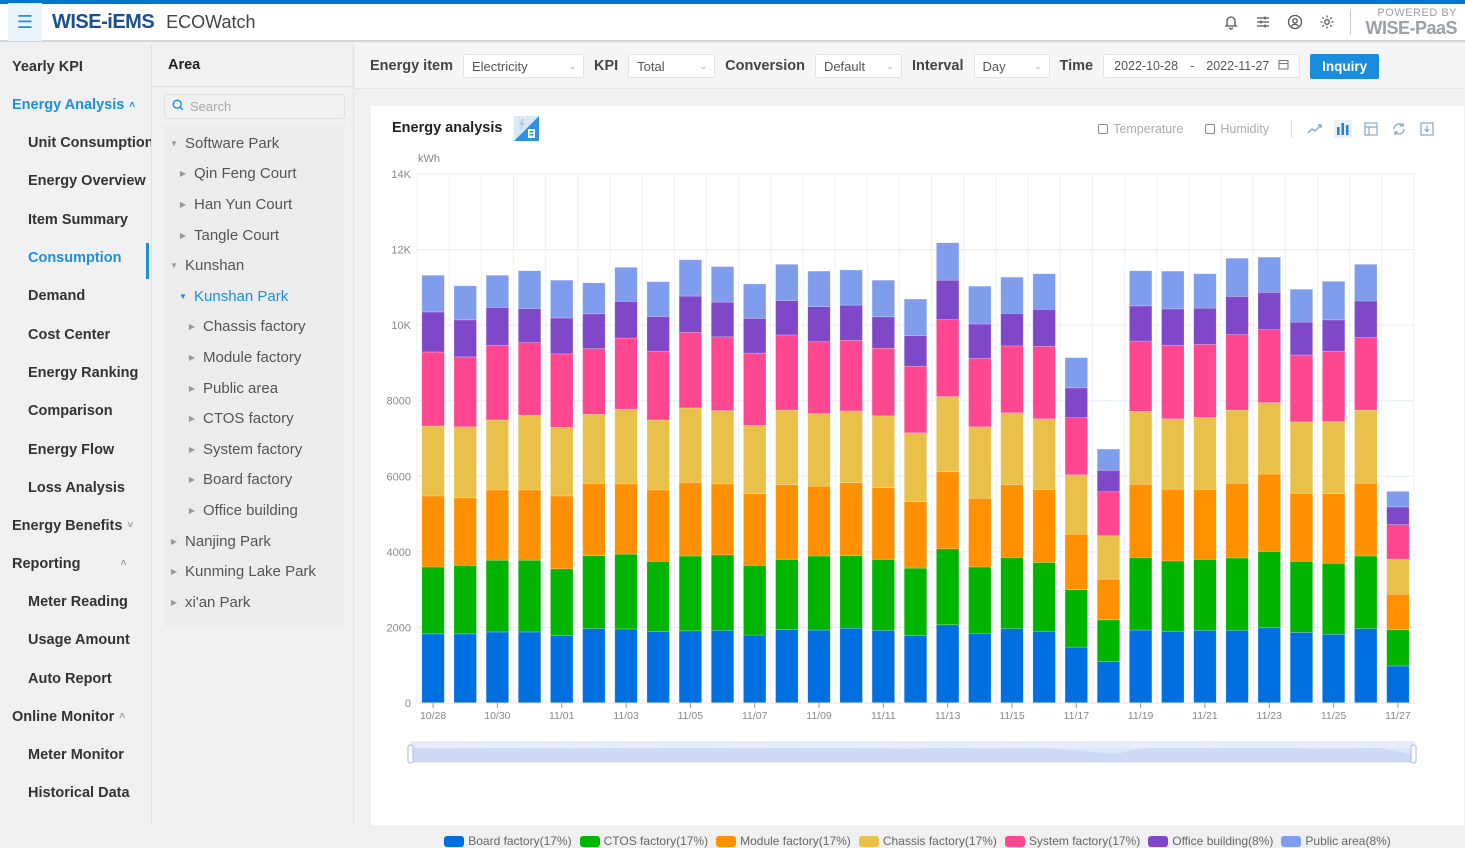 Image resolution: width=1465 pixels, height=848 pixels. Describe the element at coordinates (523, 66) in the screenshot. I see `energy-item-select: Electricity ⌄` at that location.